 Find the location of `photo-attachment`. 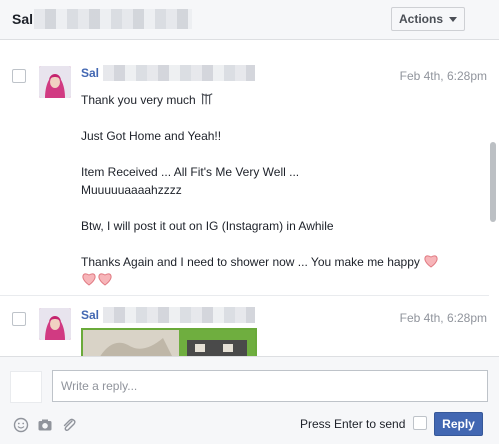

photo-attachment is located at coordinates (169, 342).